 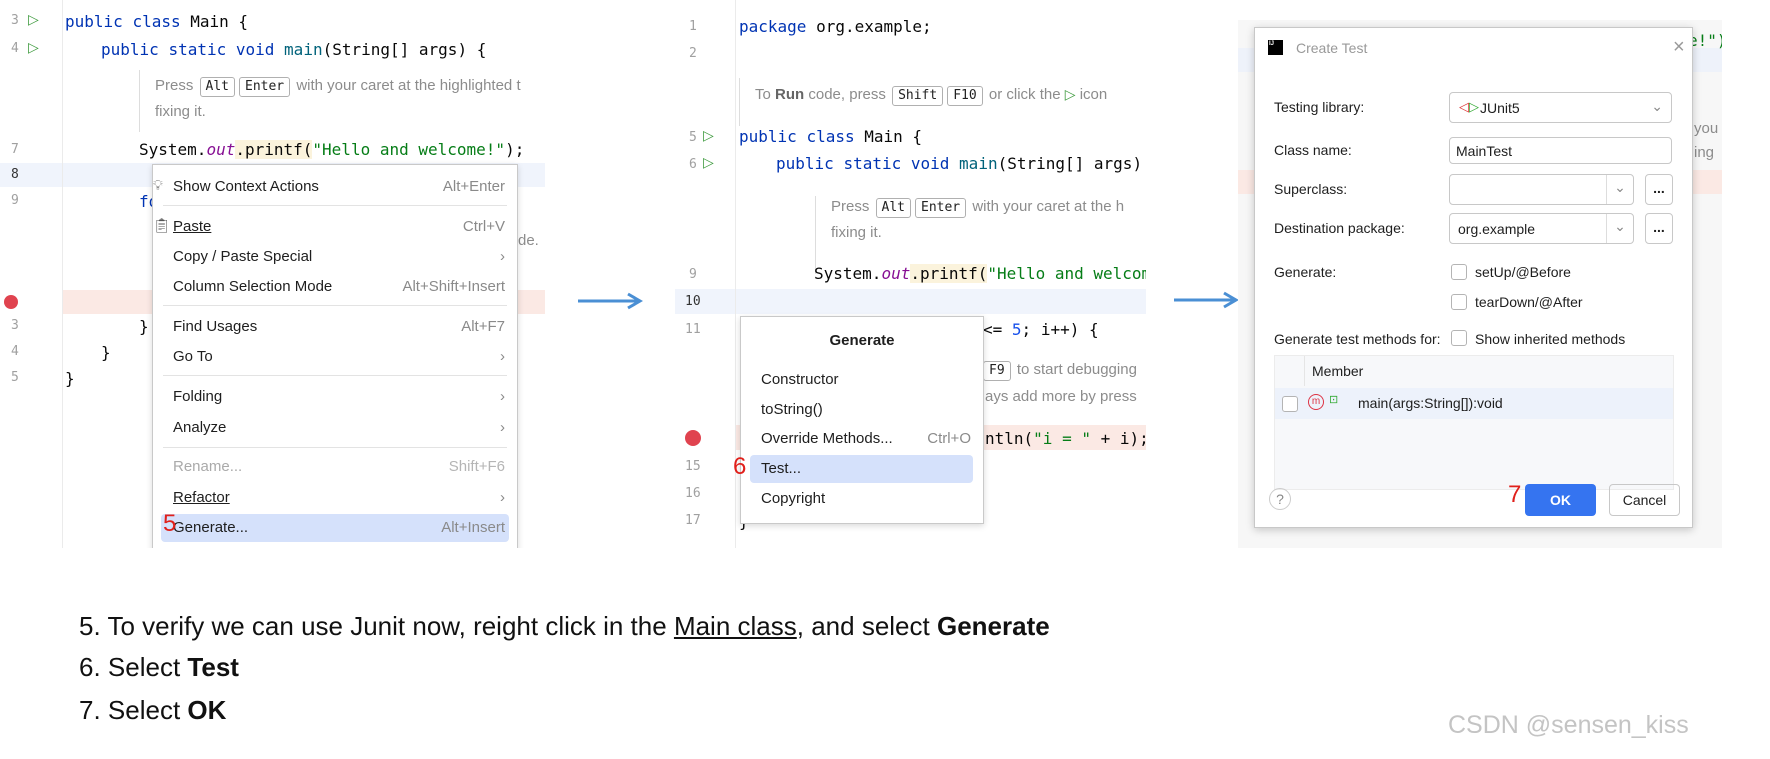 I want to click on menu-item-refactor: Refactor ›, so click(x=335, y=498).